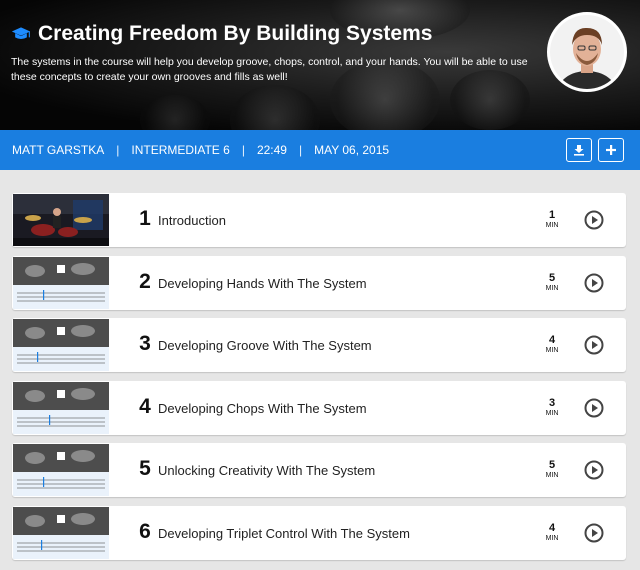 This screenshot has height=570, width=640. I want to click on lesson-item: 4 Developing Chops With The System 3 MIN, so click(319, 407).